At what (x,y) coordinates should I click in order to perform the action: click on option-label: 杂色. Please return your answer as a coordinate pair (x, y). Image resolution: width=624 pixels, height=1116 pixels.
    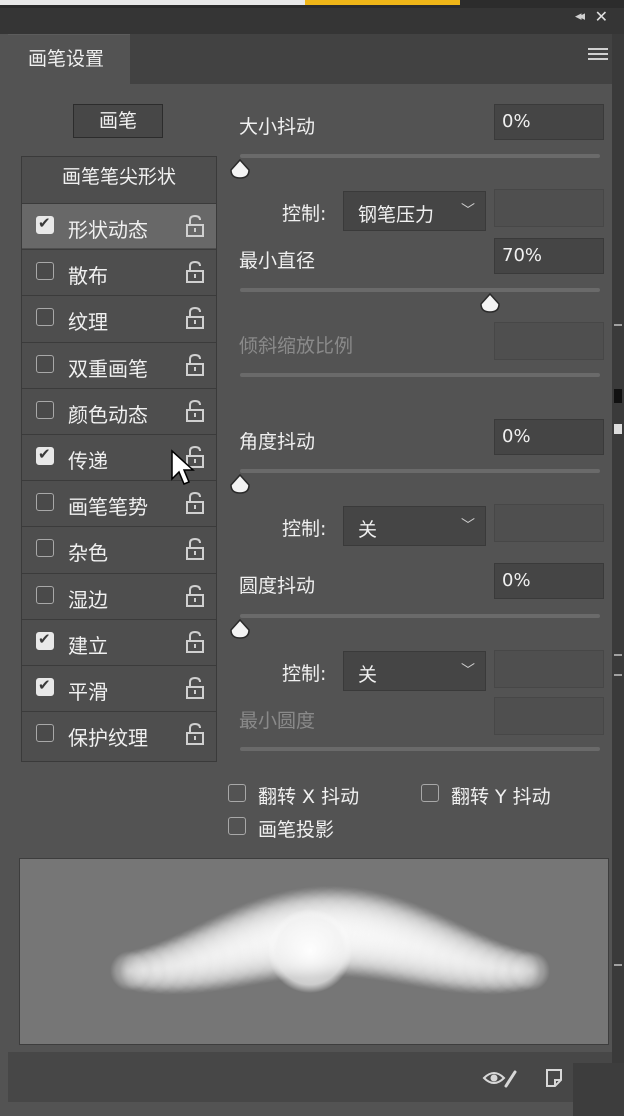
    Looking at the image, I should click on (88, 553).